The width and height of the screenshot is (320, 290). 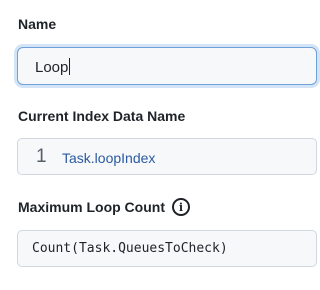 What do you see at coordinates (91, 207) in the screenshot?
I see `max-loop-count-label: Maximum Loop Count` at bounding box center [91, 207].